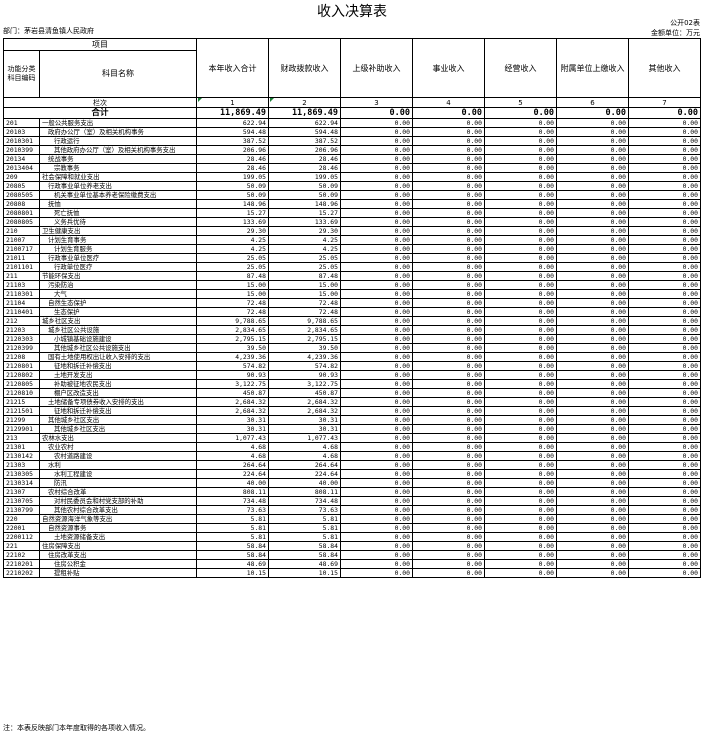 The height and width of the screenshot is (734, 704). Describe the element at coordinates (21, 492) in the screenshot. I see `subject-code: 21307` at that location.